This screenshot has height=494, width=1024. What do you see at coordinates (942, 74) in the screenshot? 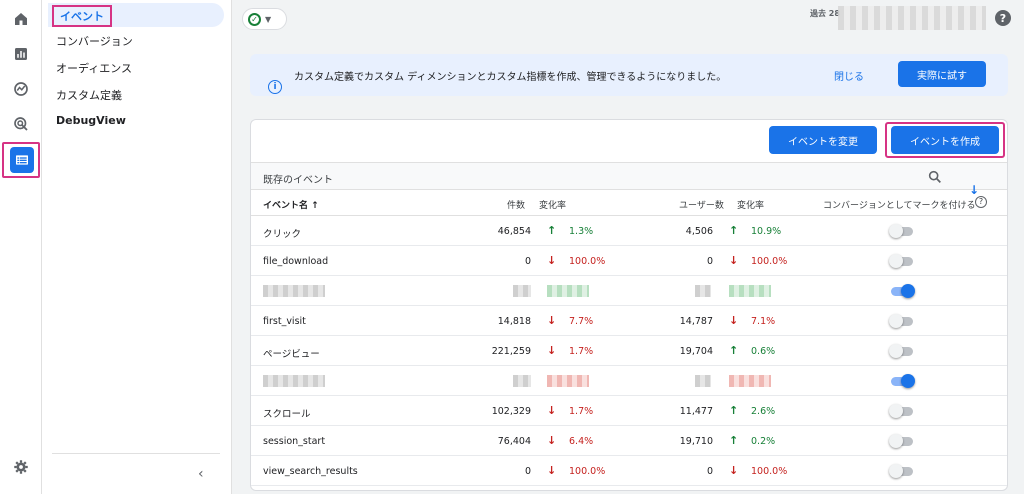
I see `banner-try-button: 実際に試す` at bounding box center [942, 74].